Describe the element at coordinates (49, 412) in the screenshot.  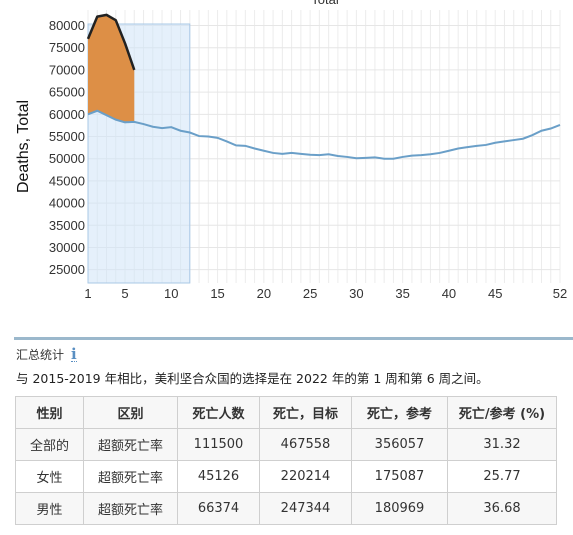
I see `header-sex: 性别` at that location.